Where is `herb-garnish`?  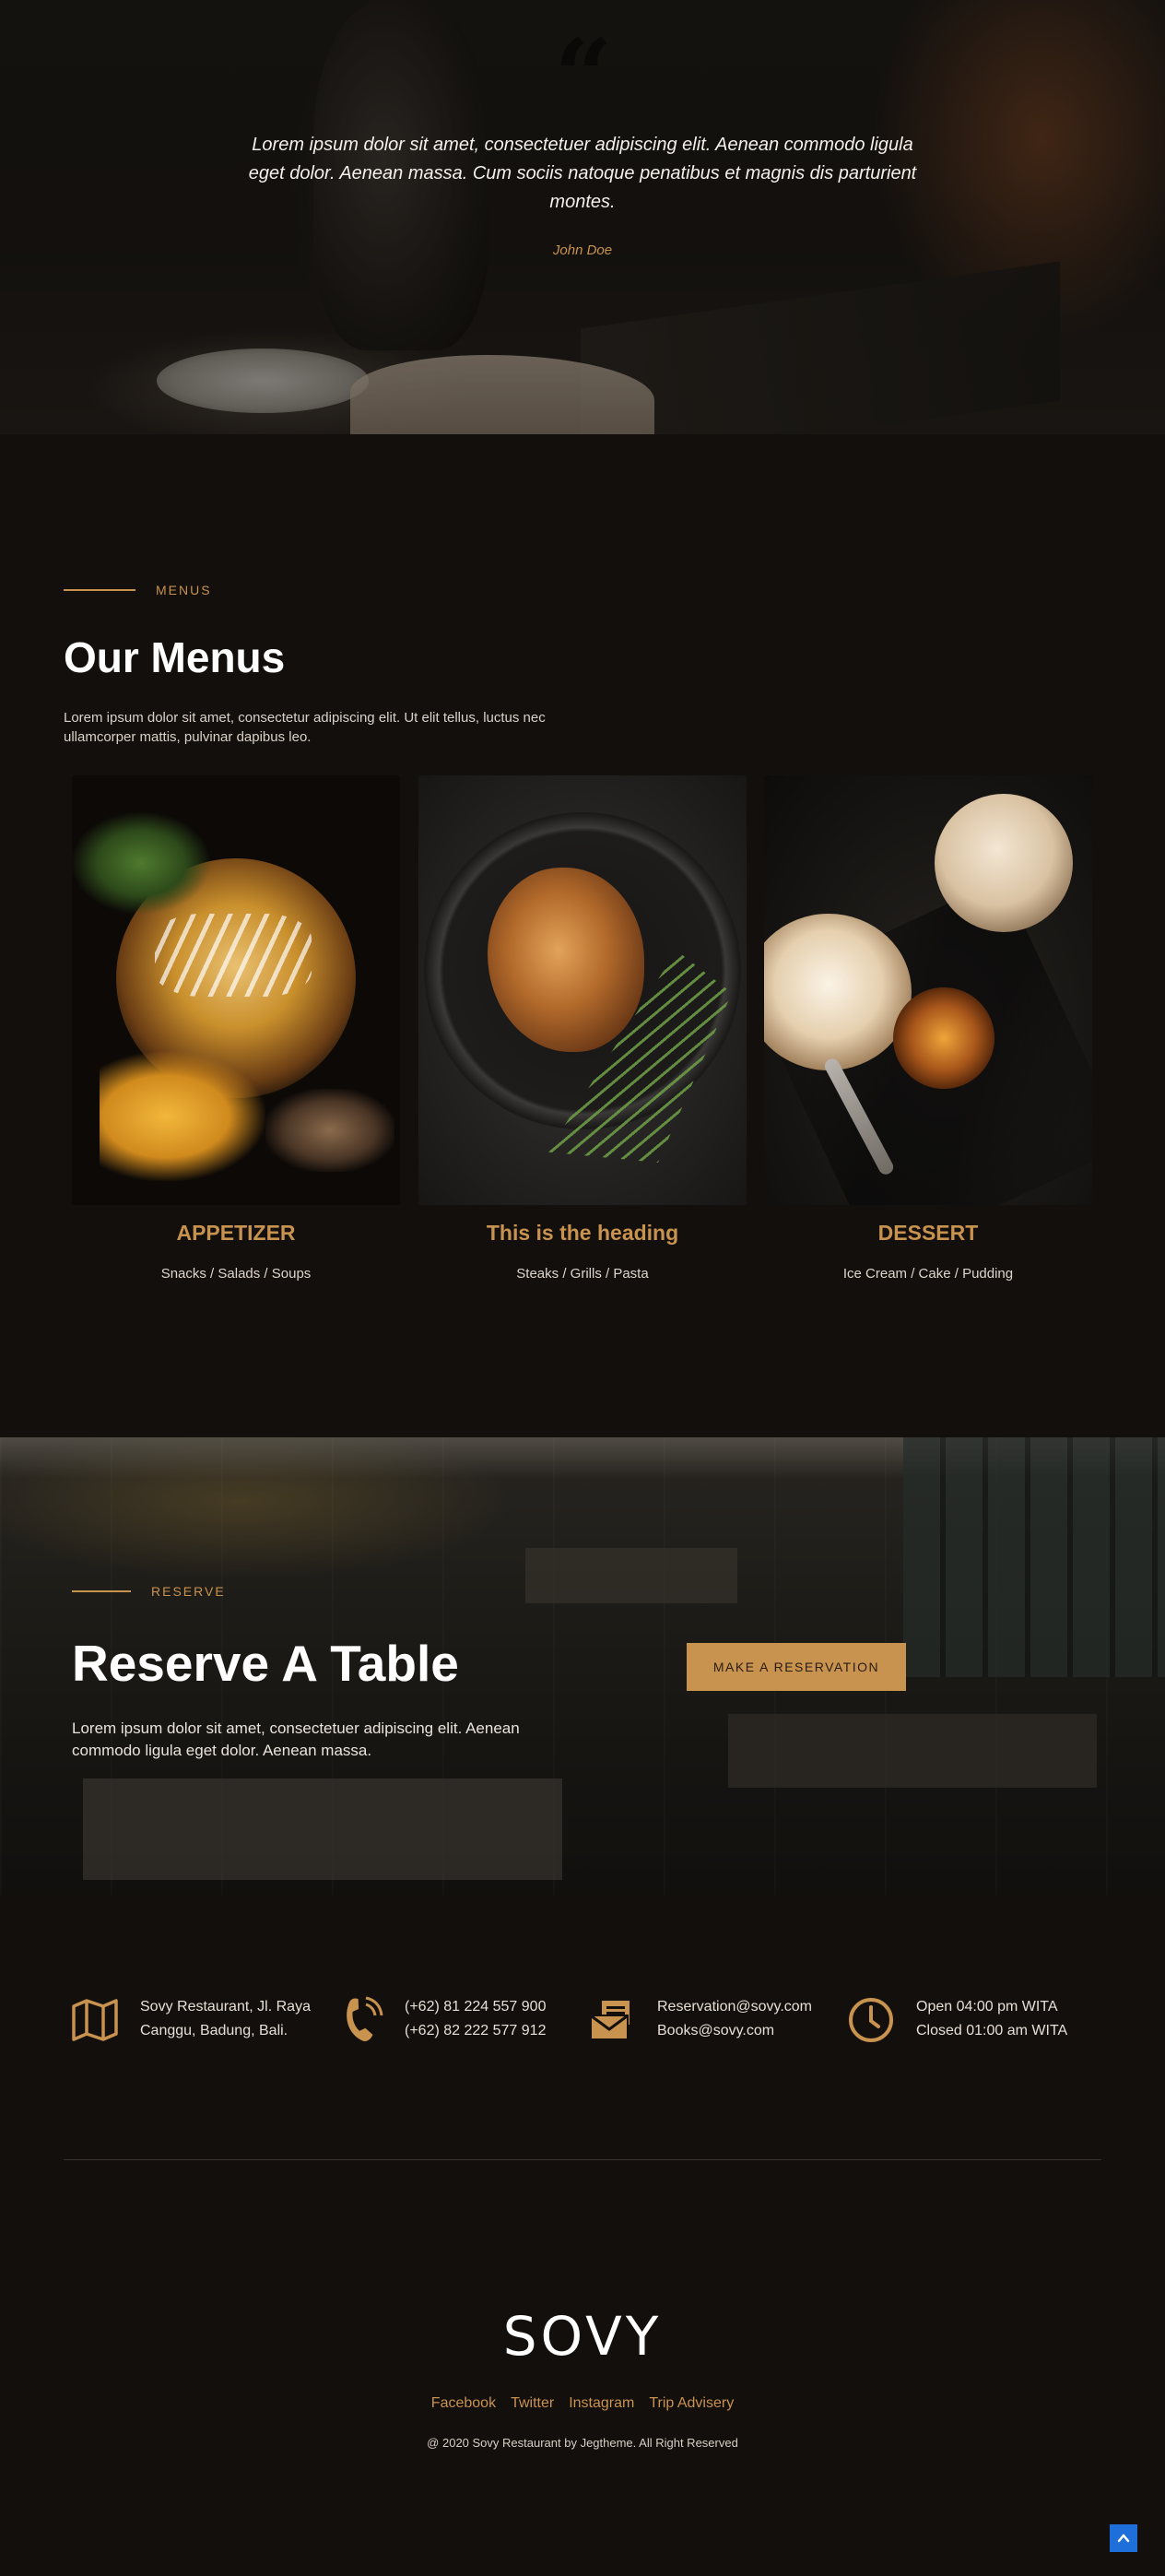
herb-garnish is located at coordinates (141, 863).